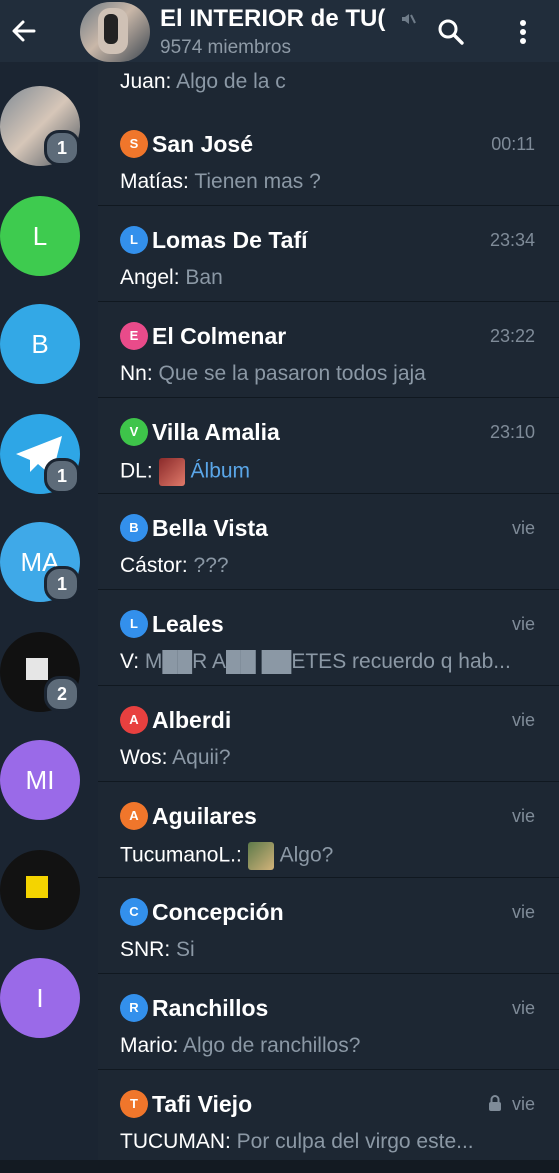  I want to click on message-text: Aquii?, so click(201, 757).